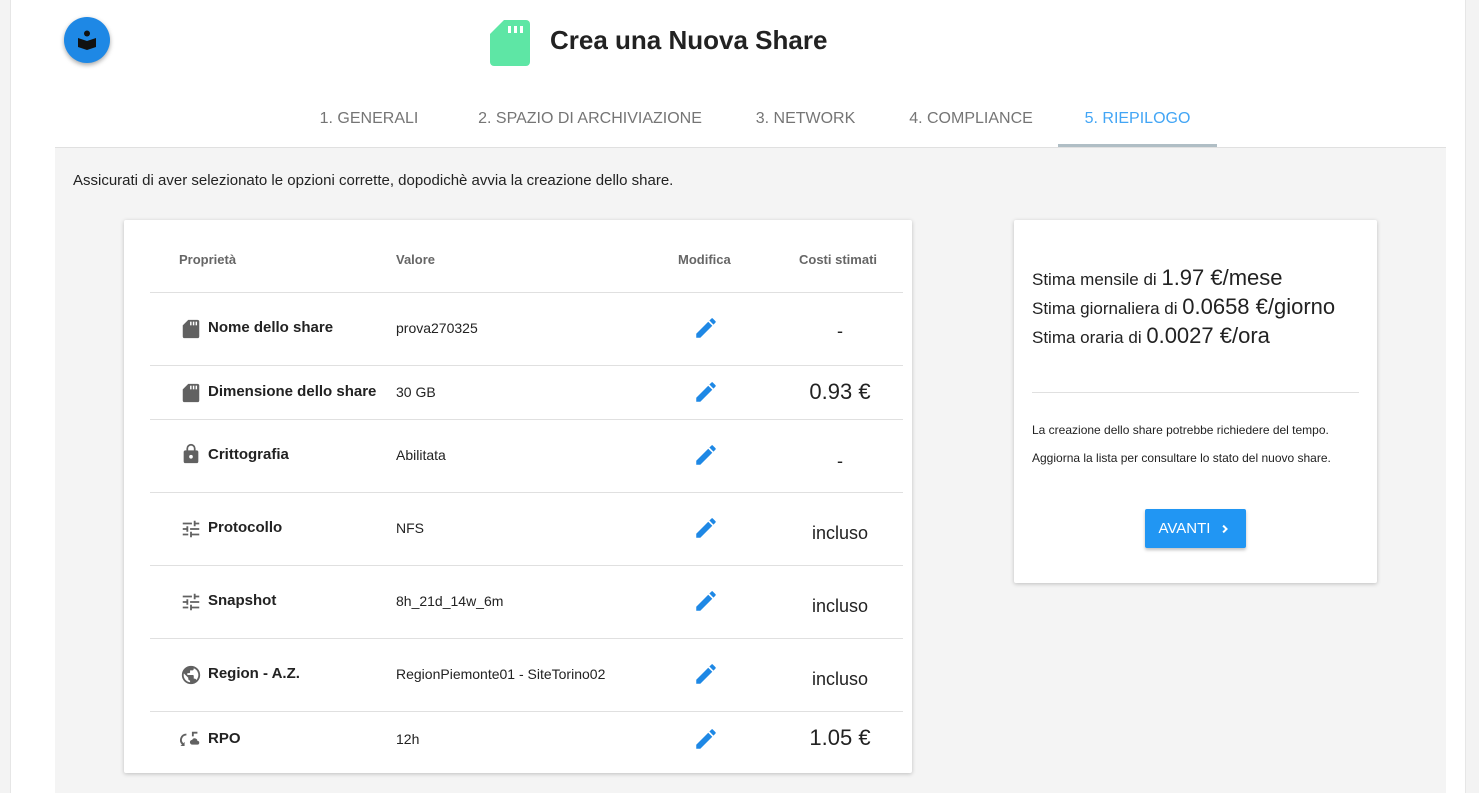 The width and height of the screenshot is (1479, 793). Describe the element at coordinates (1157, 278) in the screenshot. I see `monthly-estimate: Stima mensile di 1.97 €/mese` at that location.